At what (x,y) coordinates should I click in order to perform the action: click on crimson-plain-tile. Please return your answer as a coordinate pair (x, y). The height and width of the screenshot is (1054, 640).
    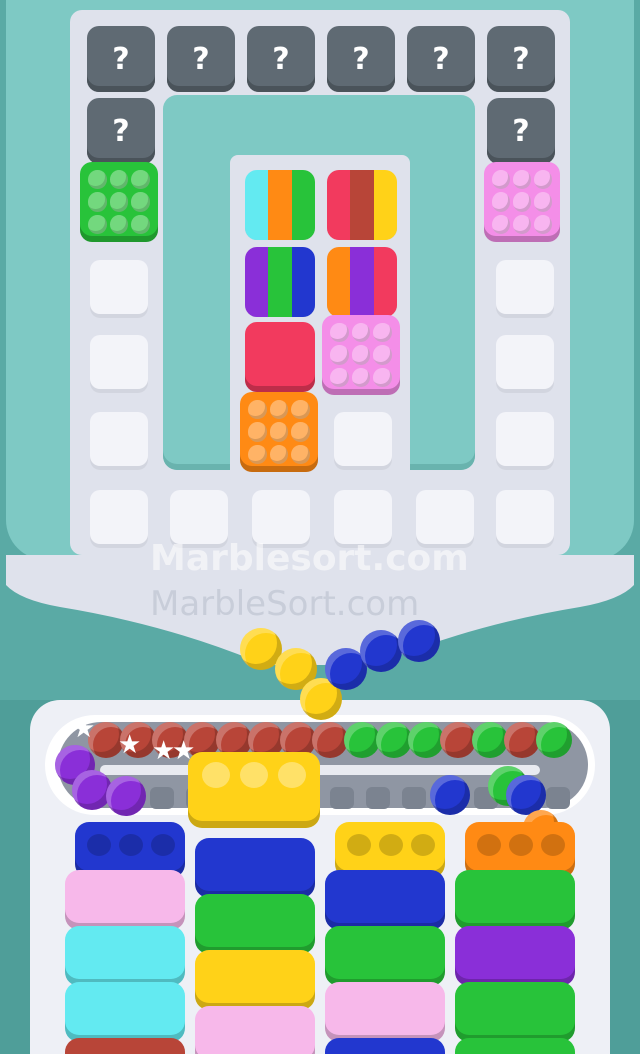
    Looking at the image, I should click on (280, 357).